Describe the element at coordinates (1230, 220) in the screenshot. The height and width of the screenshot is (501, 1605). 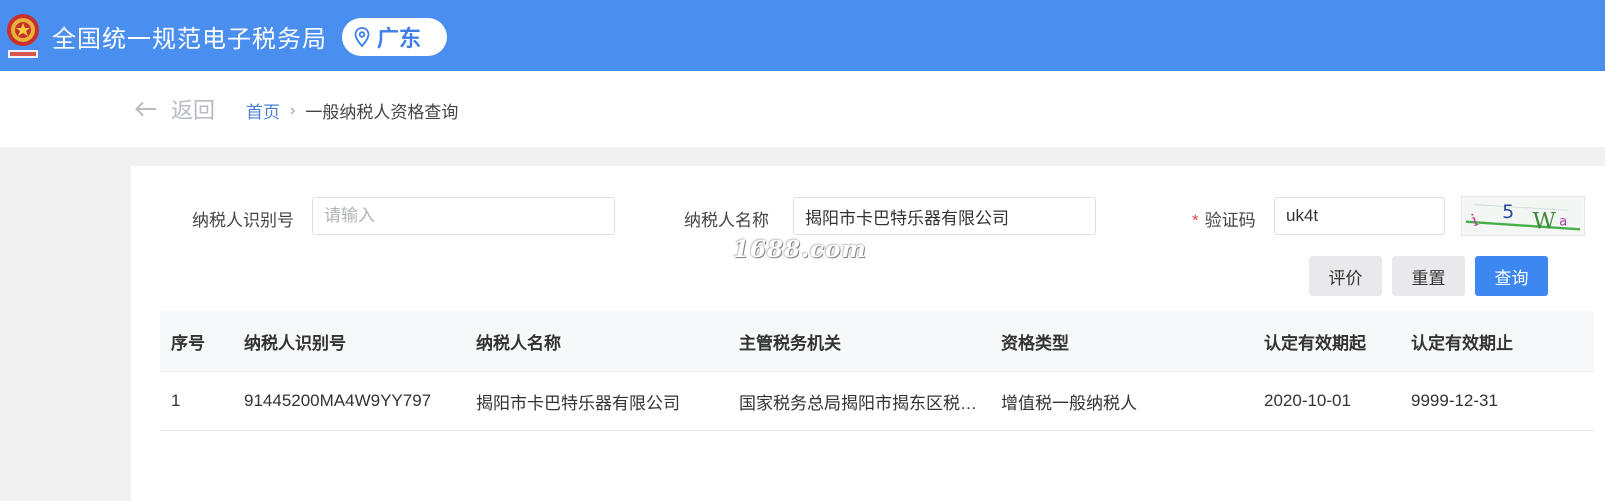
I see `captcha-label-text: 验证码` at that location.